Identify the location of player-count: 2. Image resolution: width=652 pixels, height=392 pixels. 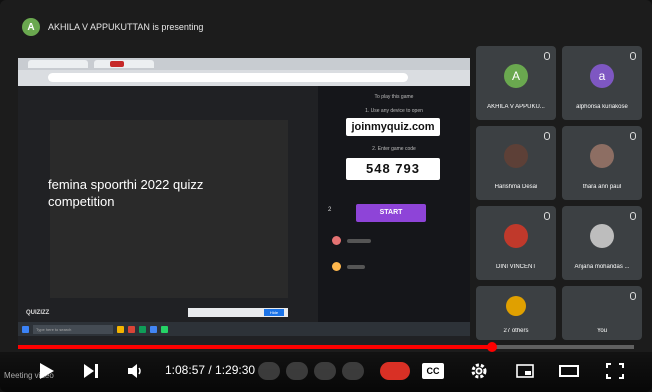
(330, 210).